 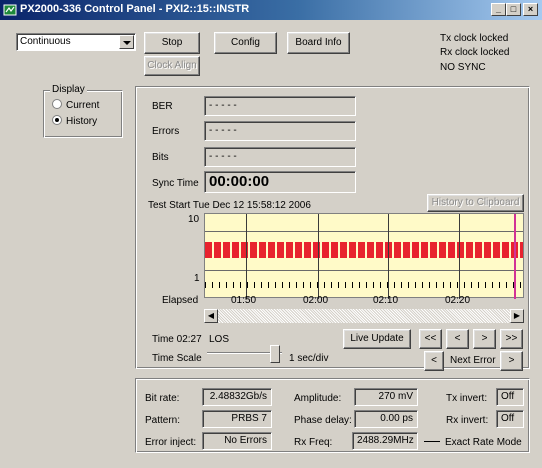 I want to click on scroll-track, so click(x=364, y=316).